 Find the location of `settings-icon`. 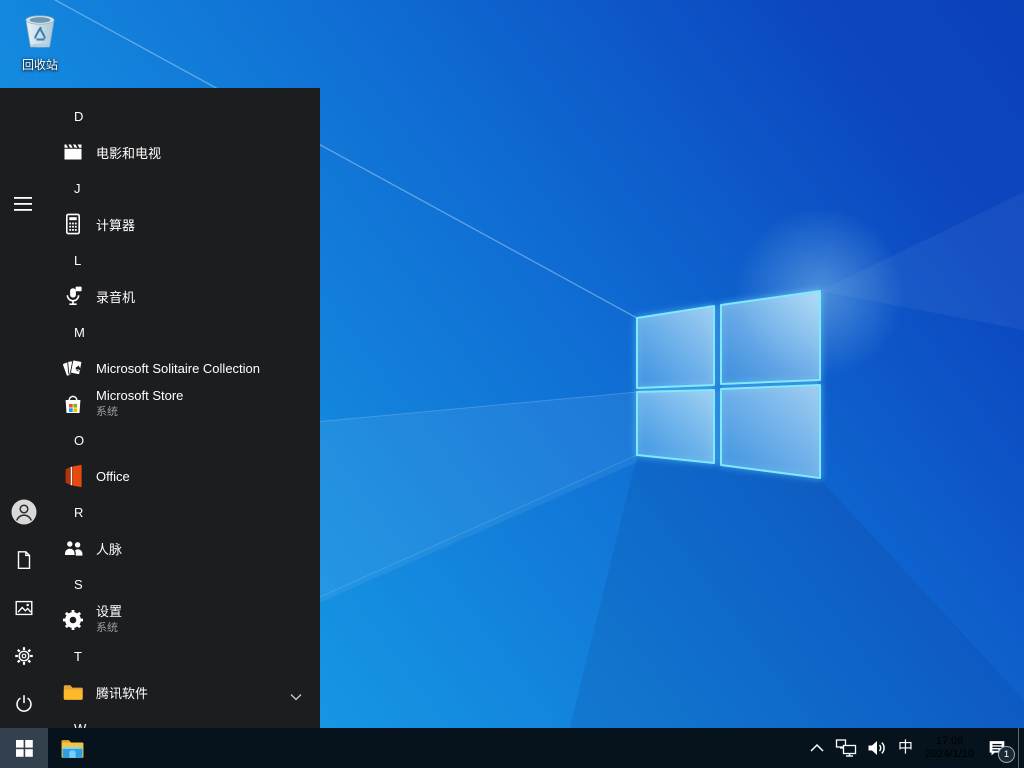

settings-icon is located at coordinates (24, 656).